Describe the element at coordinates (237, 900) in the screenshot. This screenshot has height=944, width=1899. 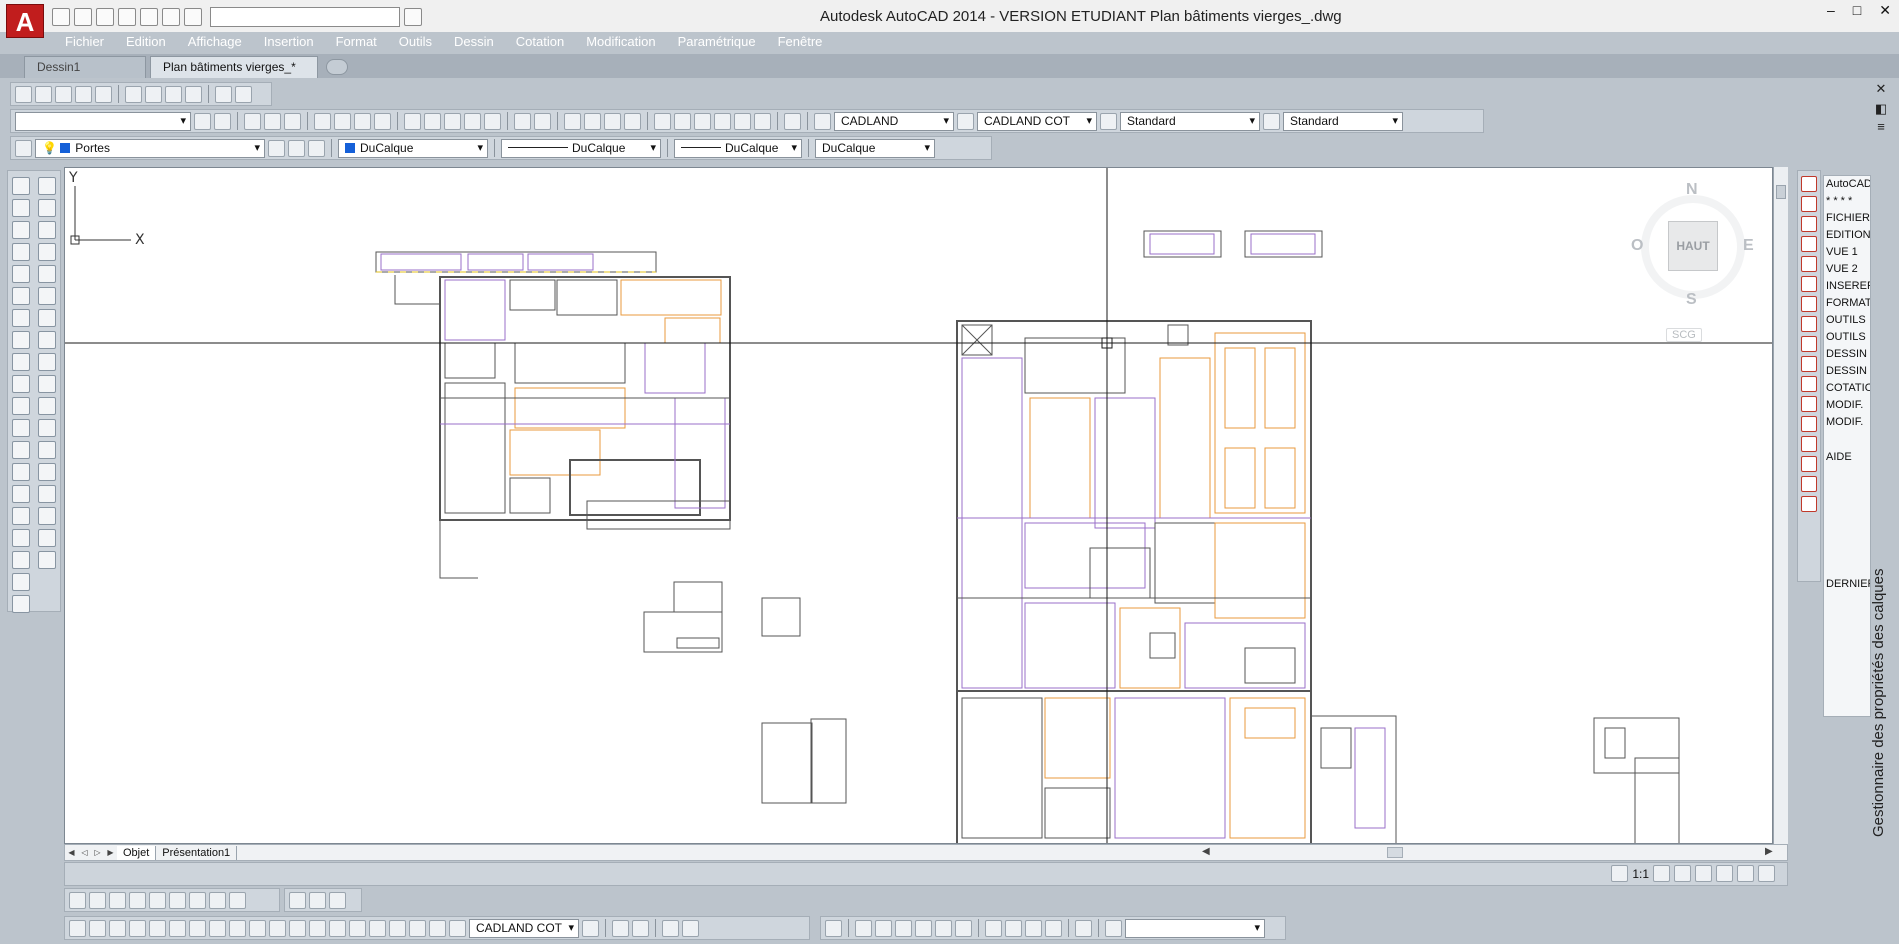
I see `convert-distance-icon` at that location.